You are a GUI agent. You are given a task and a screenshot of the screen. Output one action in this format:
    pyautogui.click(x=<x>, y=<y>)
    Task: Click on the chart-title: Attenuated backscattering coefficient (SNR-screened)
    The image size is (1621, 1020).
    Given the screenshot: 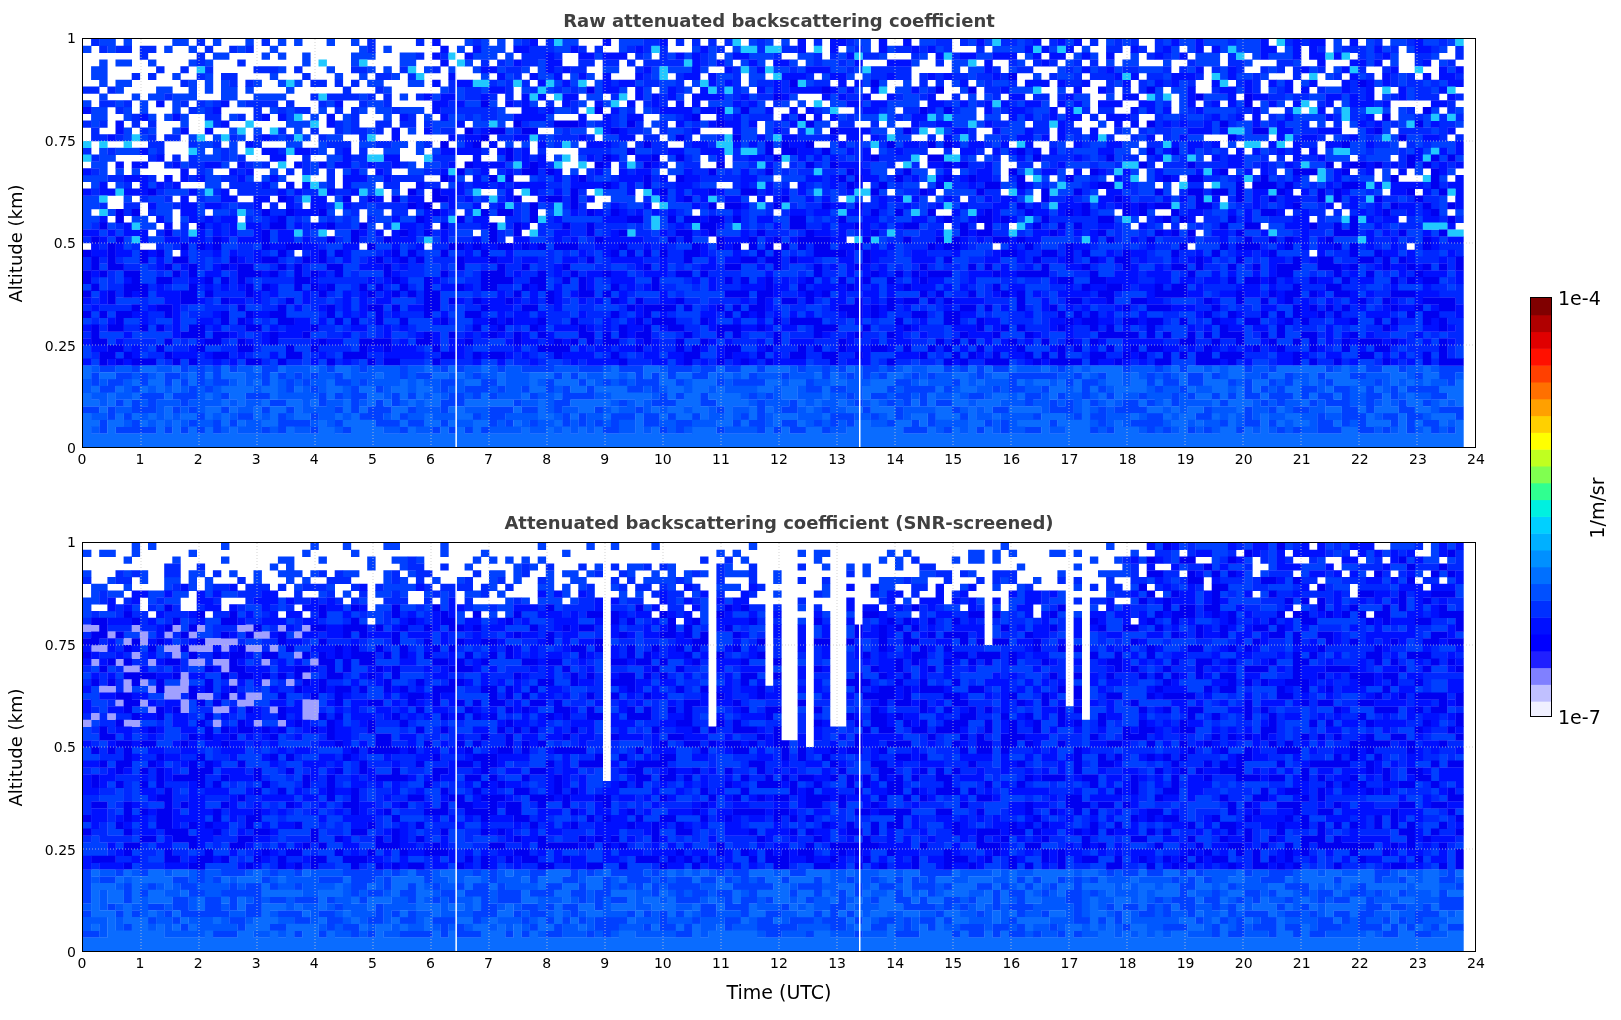 What is the action you would take?
    pyautogui.click(x=779, y=523)
    